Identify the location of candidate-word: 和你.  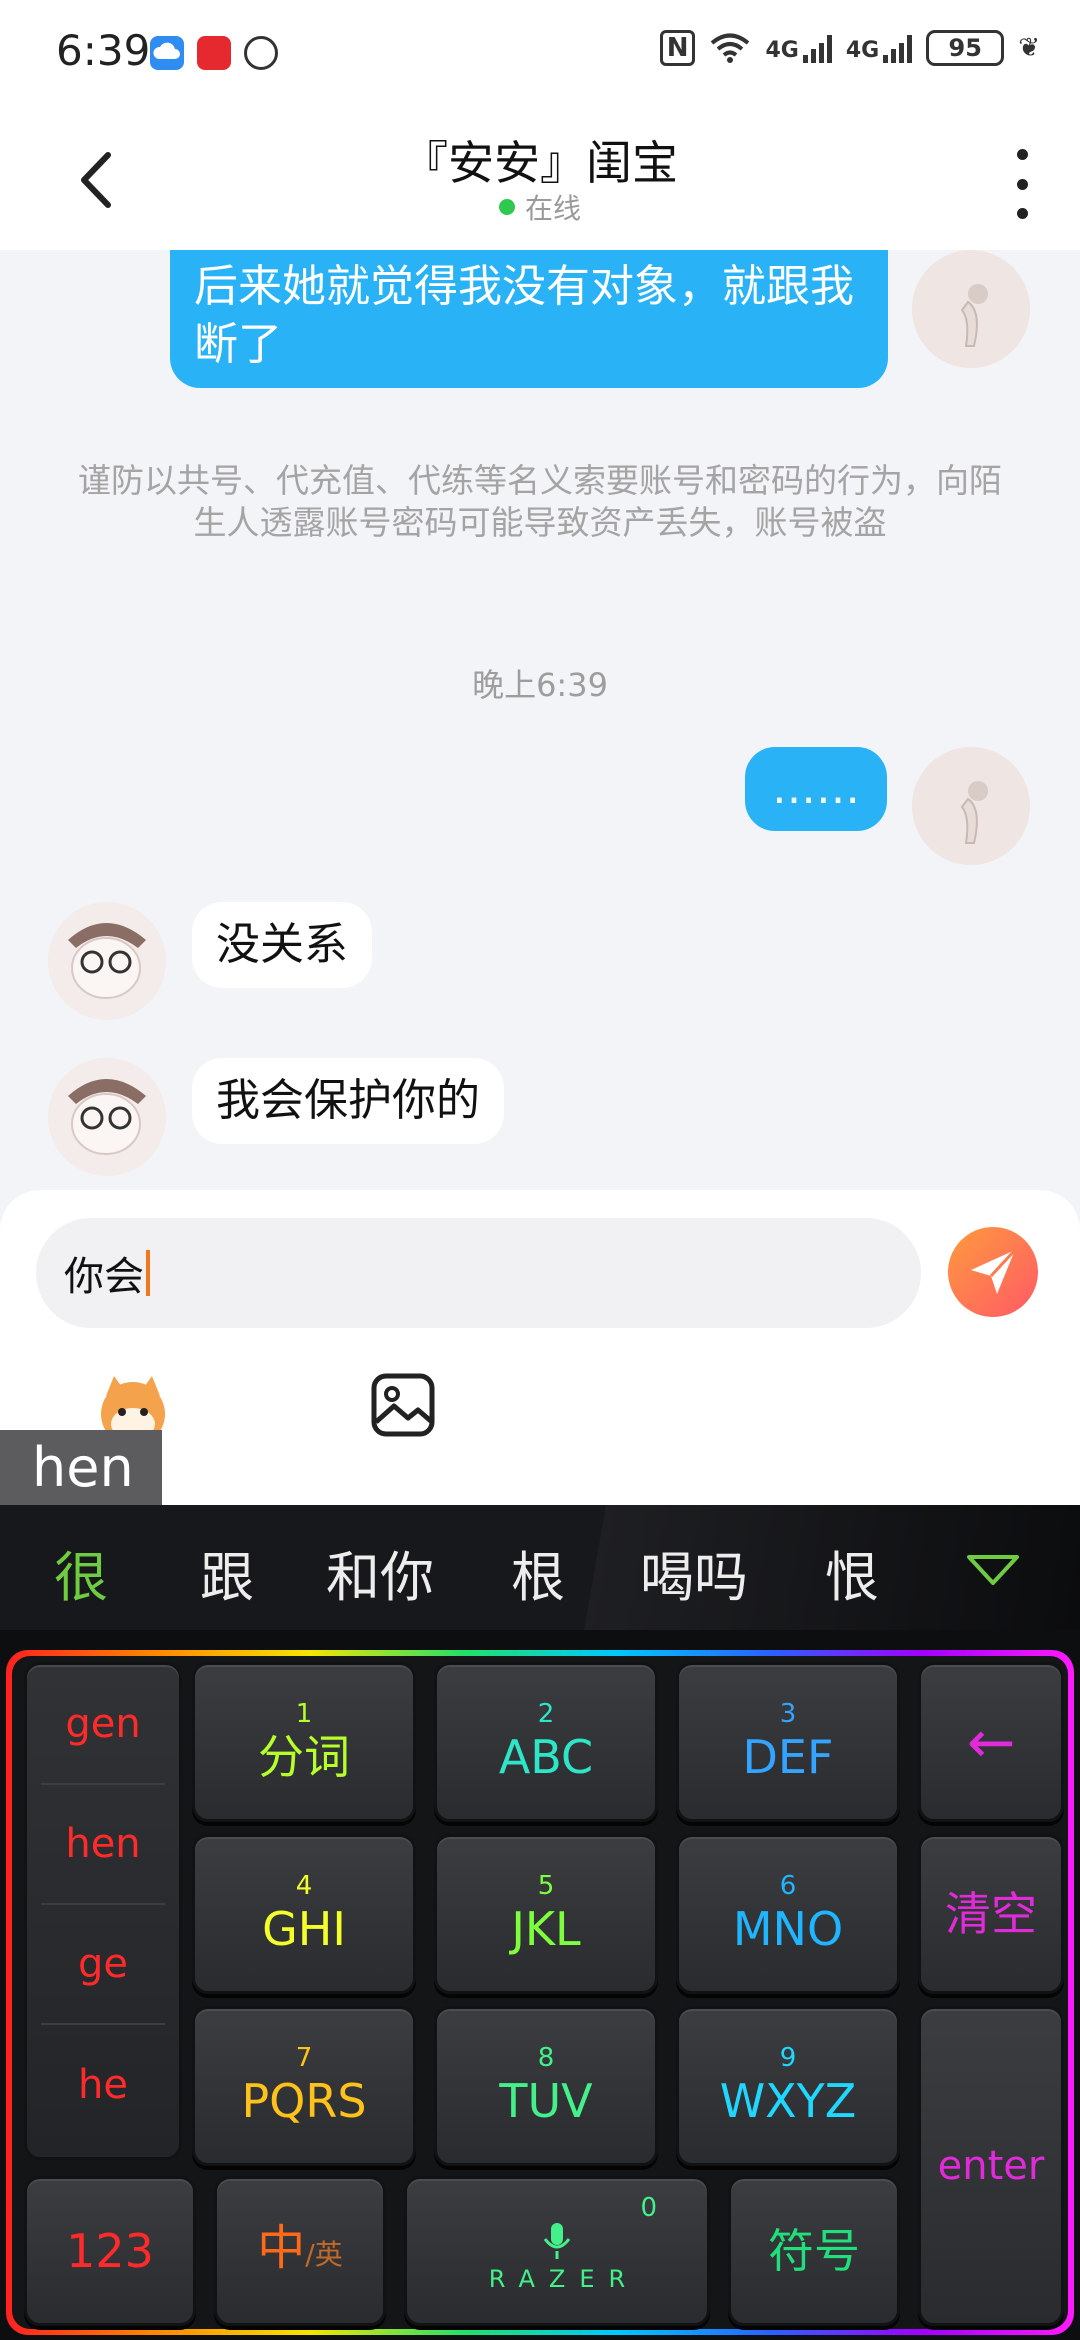
(380, 1572).